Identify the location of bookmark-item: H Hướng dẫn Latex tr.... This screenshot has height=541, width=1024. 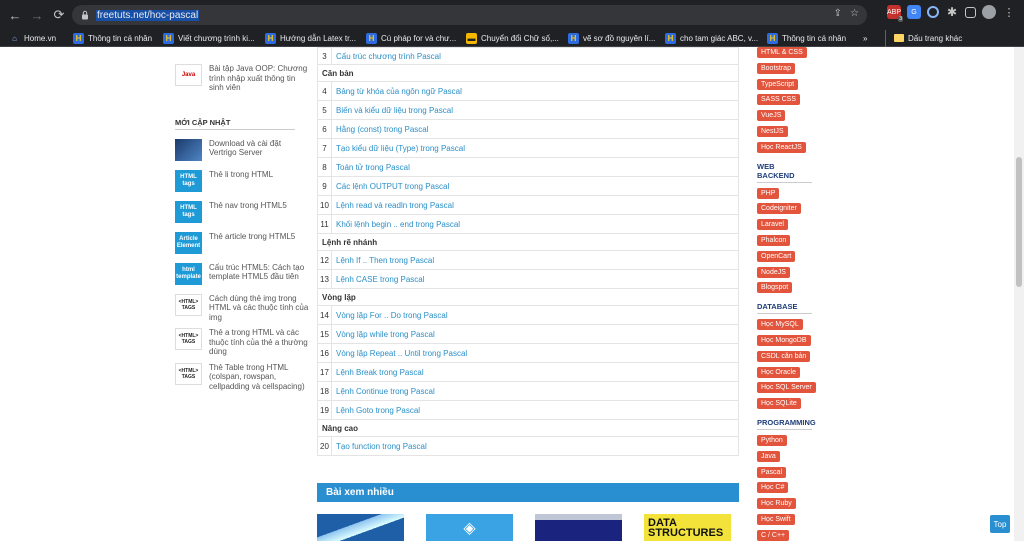
(315, 38).